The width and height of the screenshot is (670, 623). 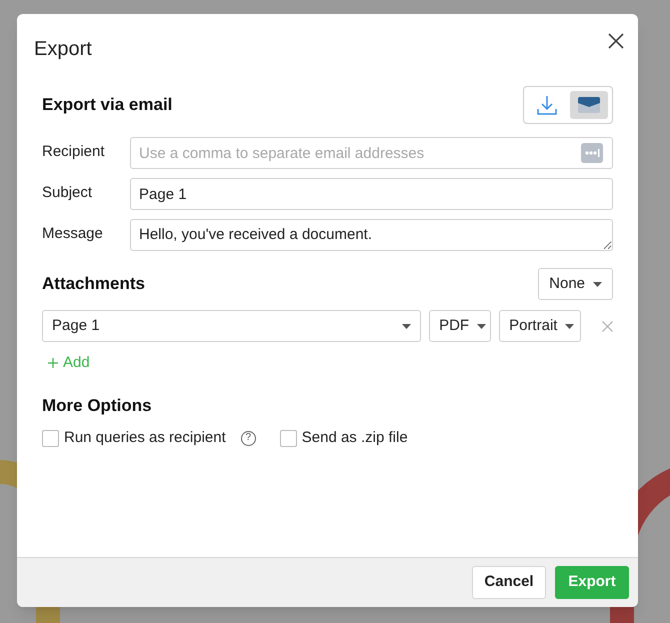 I want to click on download-icon, so click(x=547, y=105).